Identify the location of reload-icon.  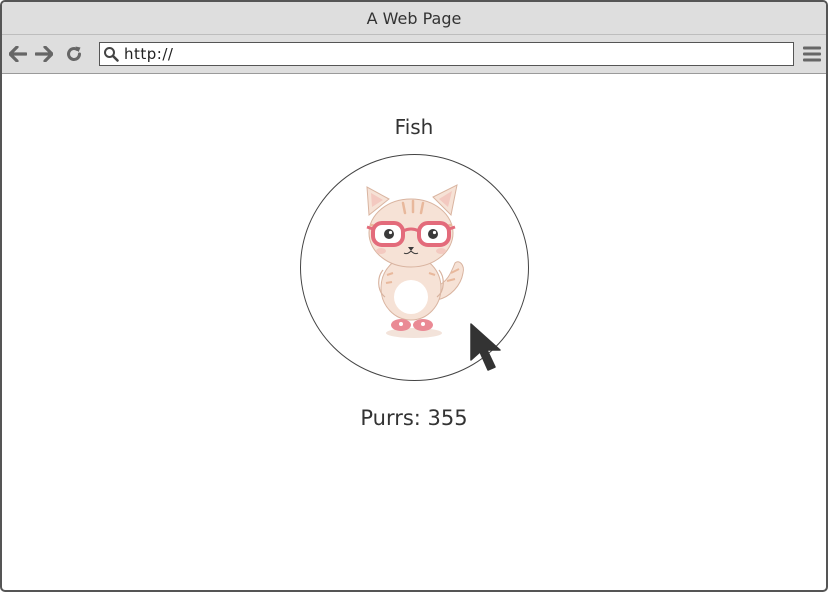
(74, 53).